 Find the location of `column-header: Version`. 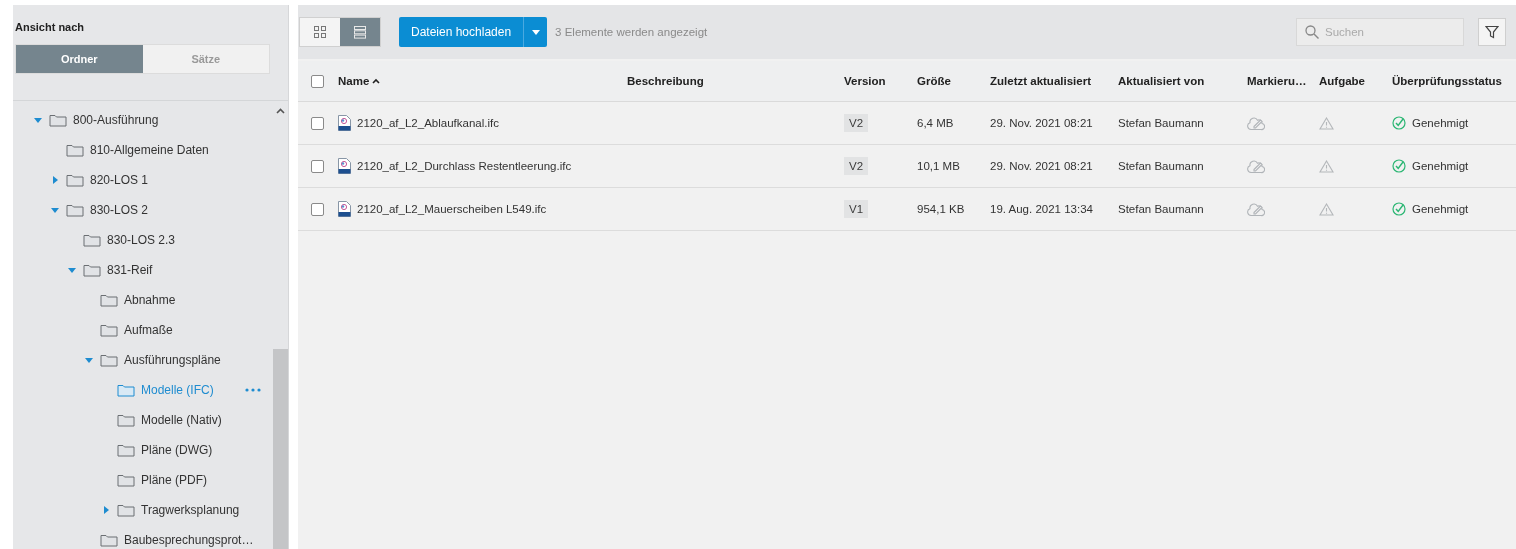

column-header: Version is located at coordinates (865, 81).